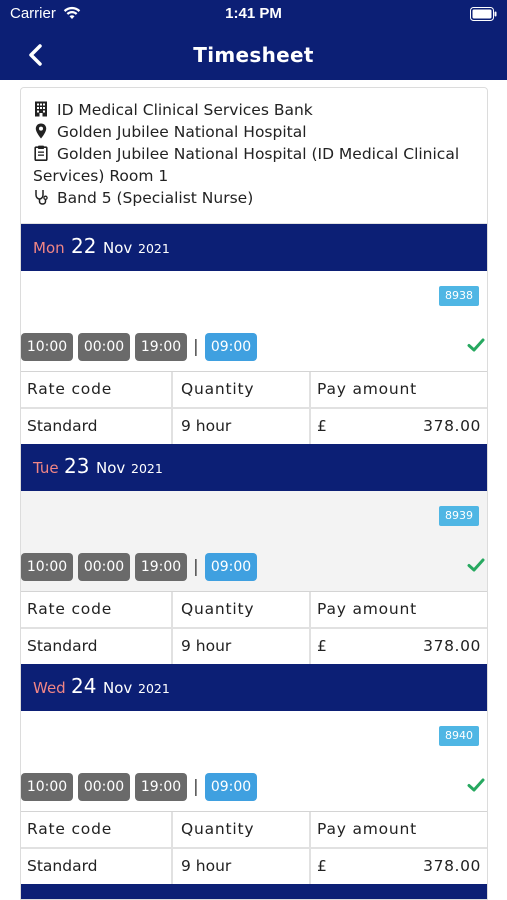  What do you see at coordinates (49, 248) in the screenshot?
I see `day-weekday: Mon` at bounding box center [49, 248].